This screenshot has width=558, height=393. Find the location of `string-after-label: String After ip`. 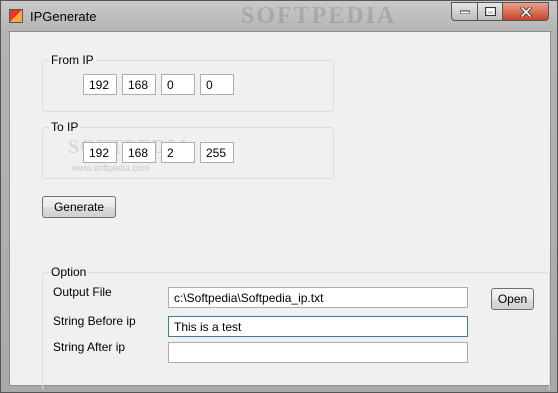

string-after-label: String After ip is located at coordinates (89, 347).